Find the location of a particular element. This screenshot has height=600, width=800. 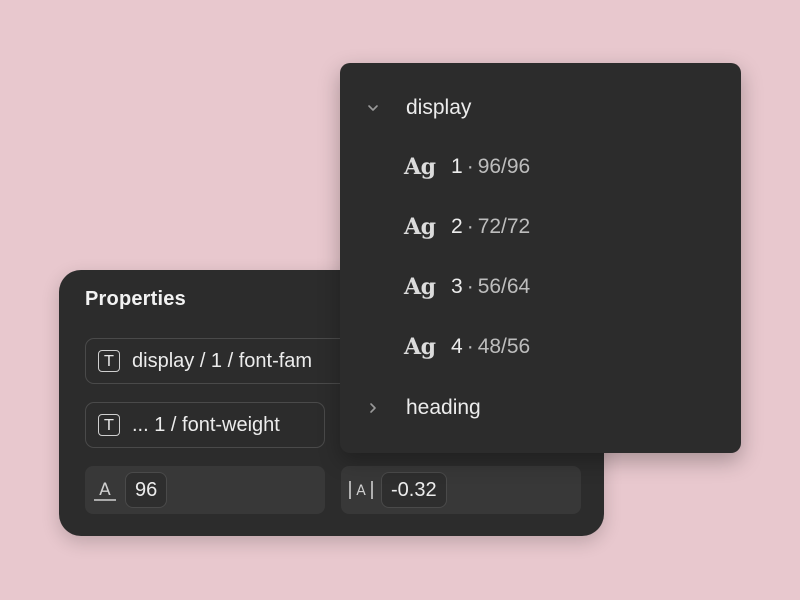

style-size: 72/72 is located at coordinates (504, 226).